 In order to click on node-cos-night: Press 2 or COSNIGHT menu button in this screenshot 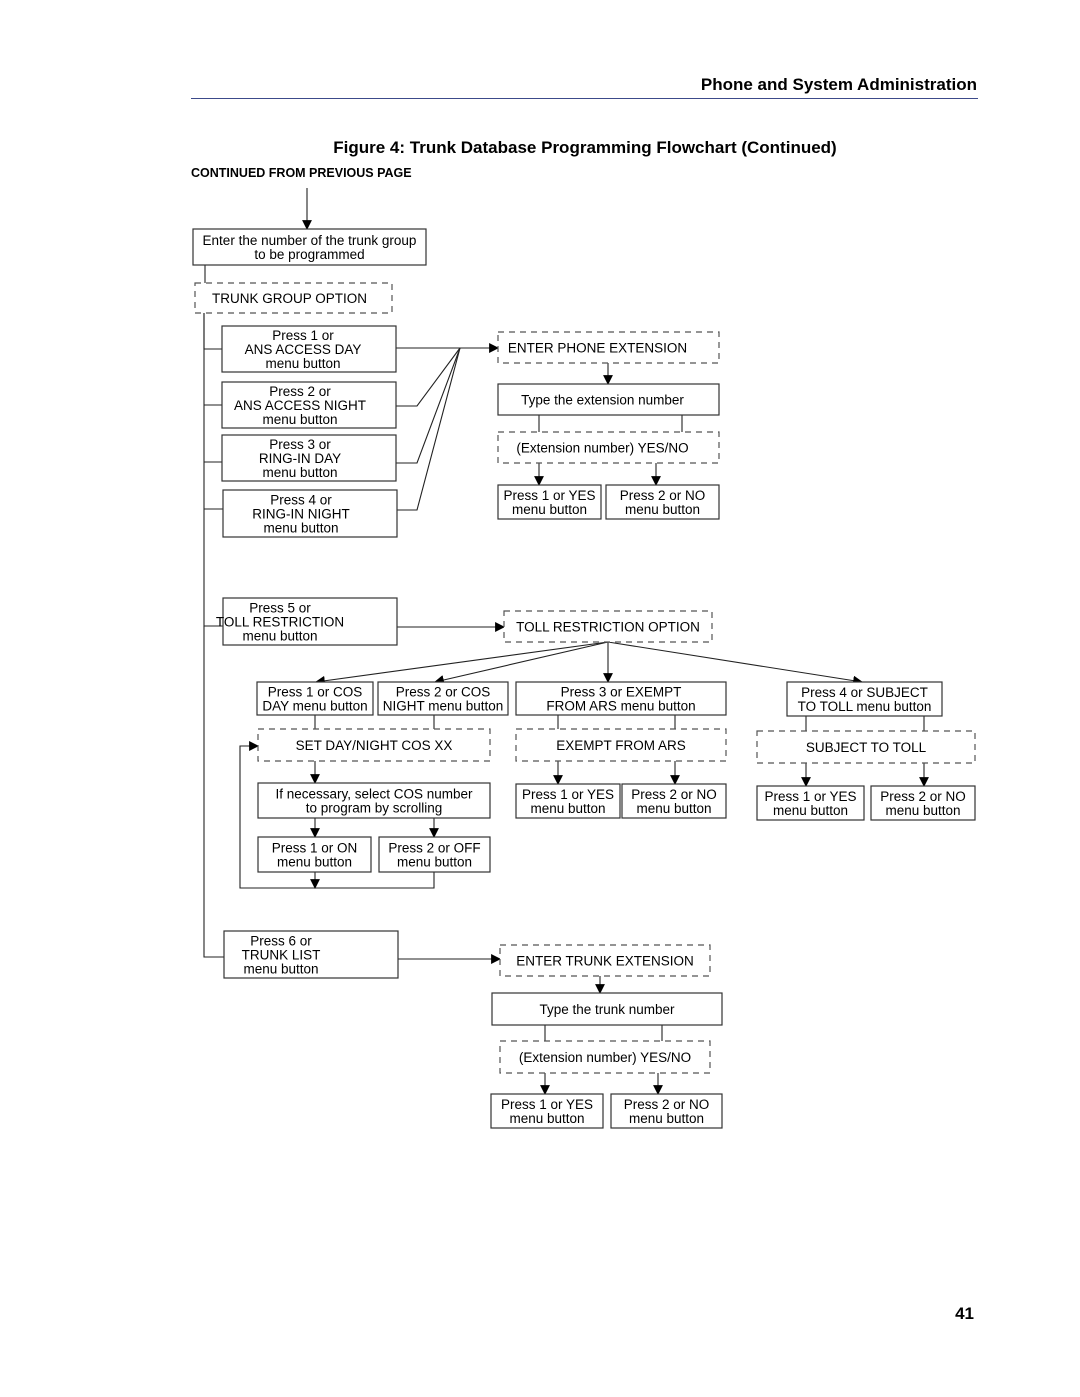, I will do `click(443, 698)`.